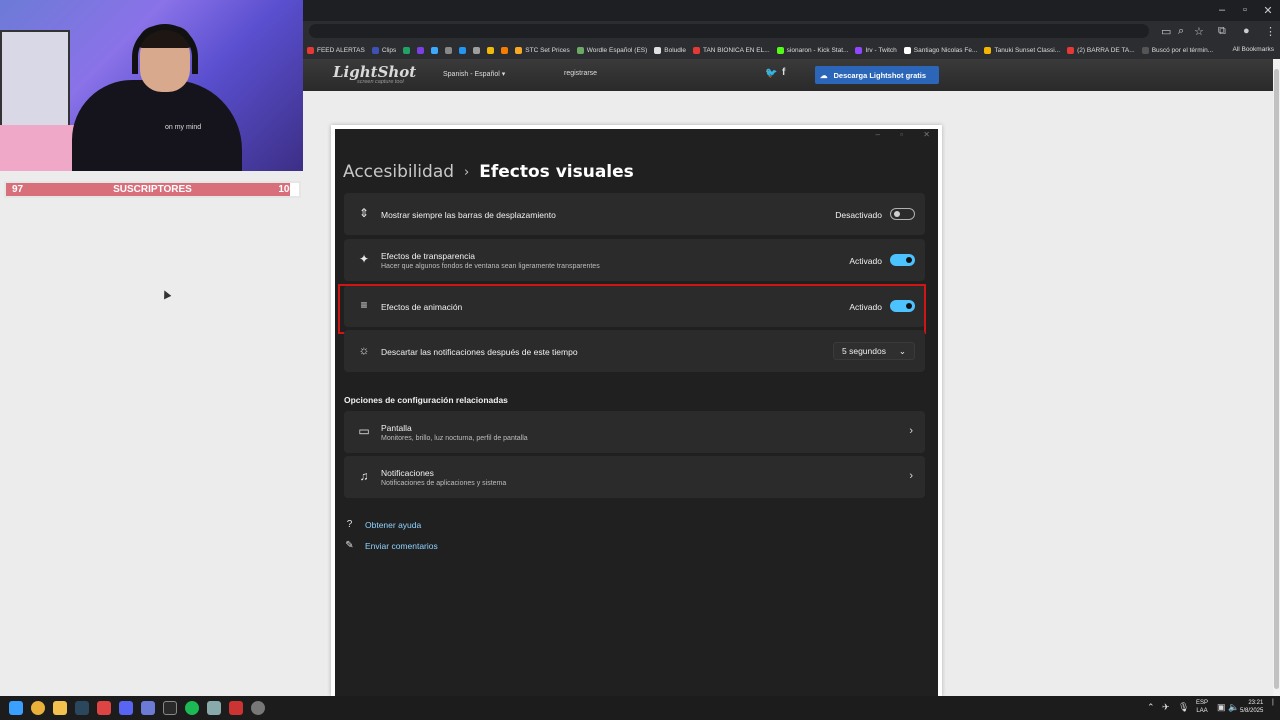 The width and height of the screenshot is (1280, 720). I want to click on bookmark-item: Wordle Español (ES), so click(611, 50).